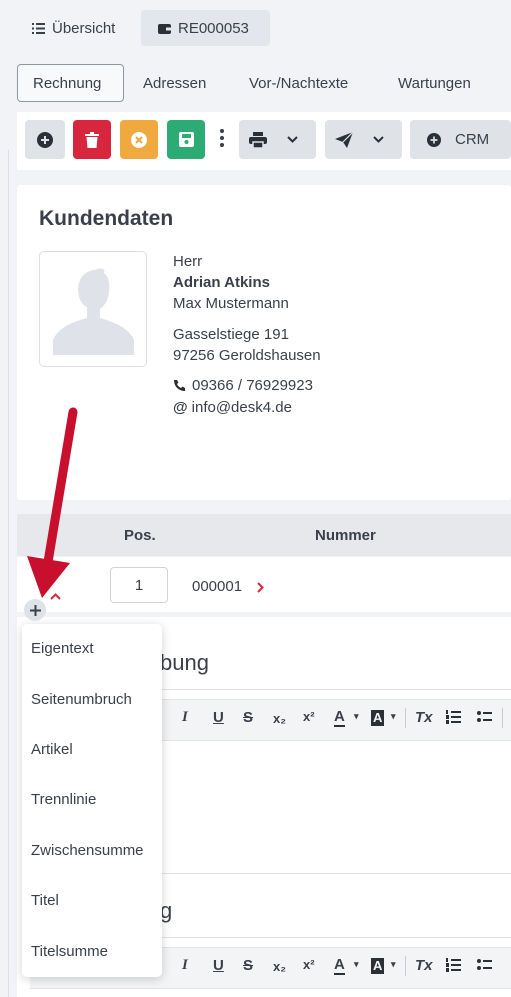 The width and height of the screenshot is (511, 997). I want to click on tab-wartungen-label: Wartungen, so click(434, 83).